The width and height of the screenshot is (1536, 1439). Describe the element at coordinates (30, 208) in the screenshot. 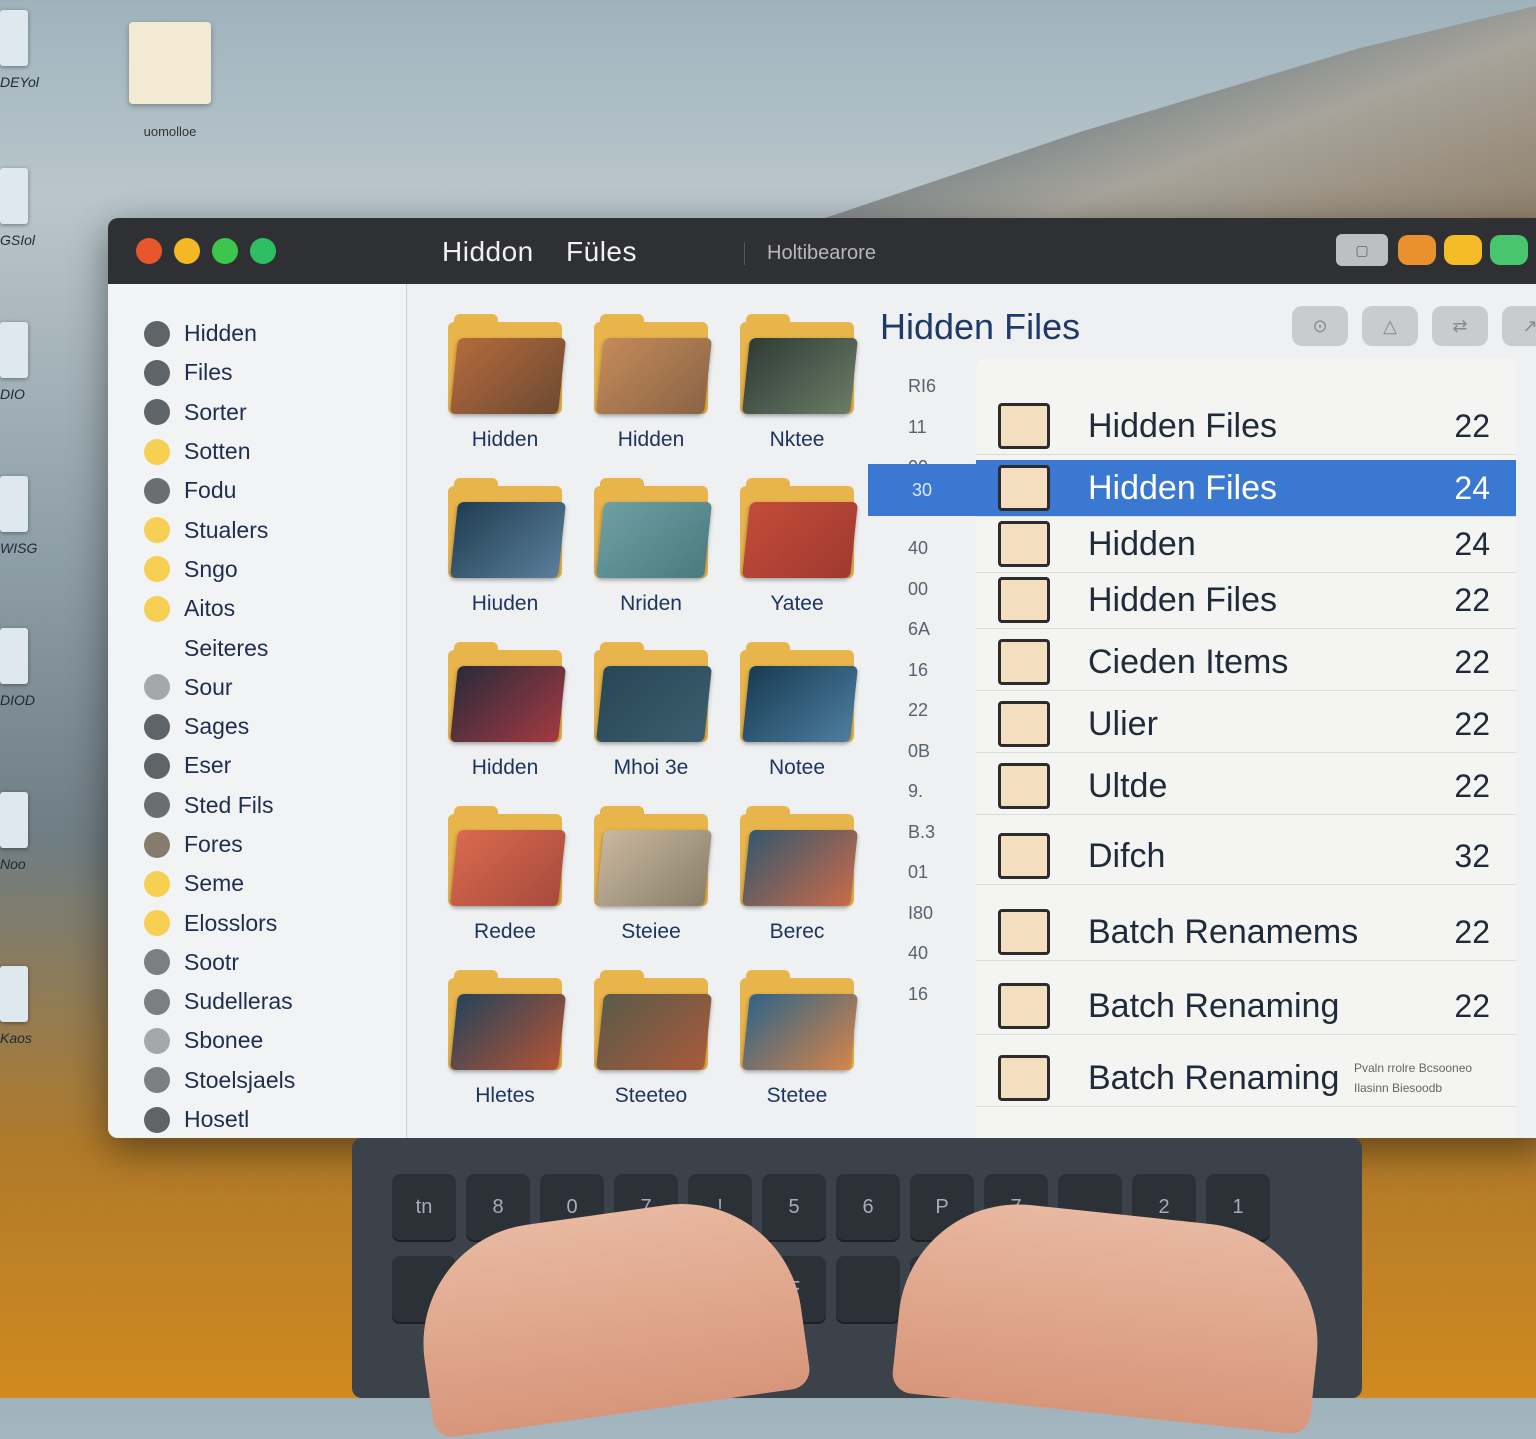

I see `desktop-icon: GSIol` at that location.